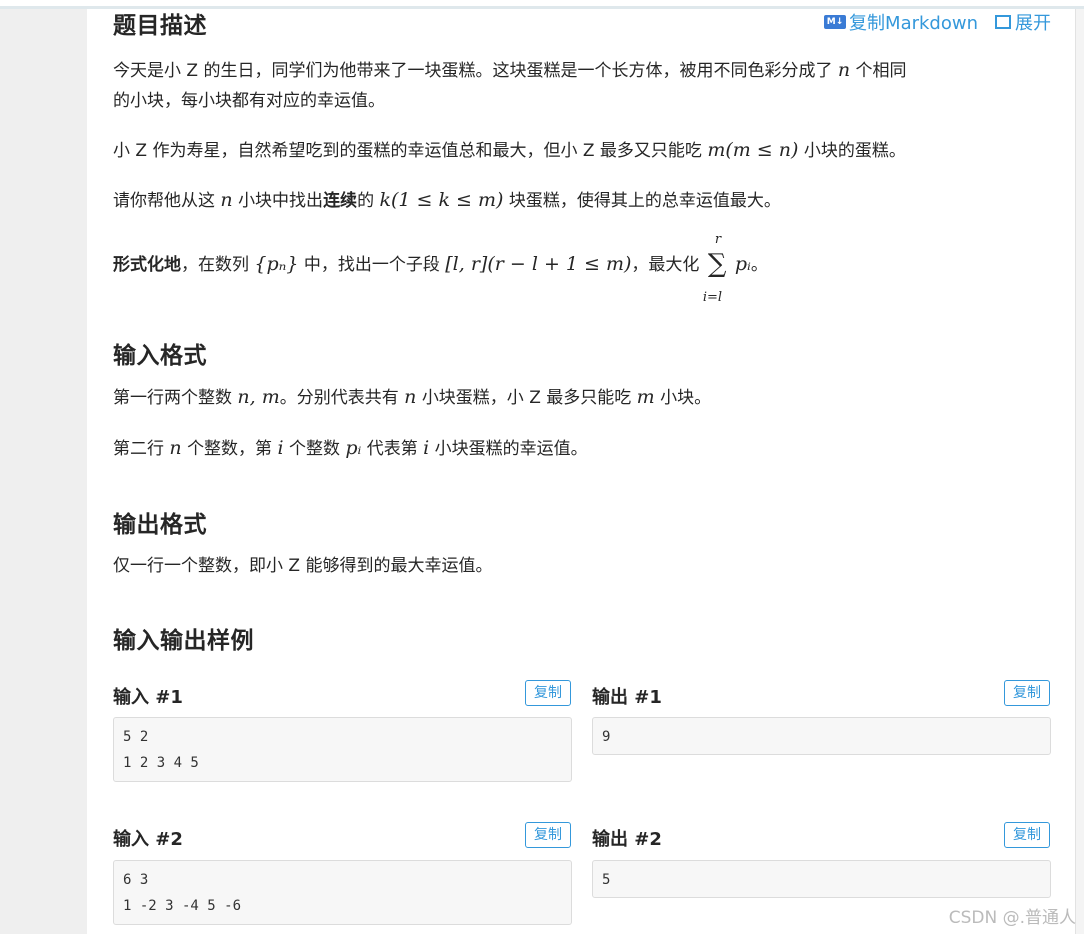 The height and width of the screenshot is (934, 1084). I want to click on problem-toolbar: M↓ 复制Markdown 展开, so click(937, 22).